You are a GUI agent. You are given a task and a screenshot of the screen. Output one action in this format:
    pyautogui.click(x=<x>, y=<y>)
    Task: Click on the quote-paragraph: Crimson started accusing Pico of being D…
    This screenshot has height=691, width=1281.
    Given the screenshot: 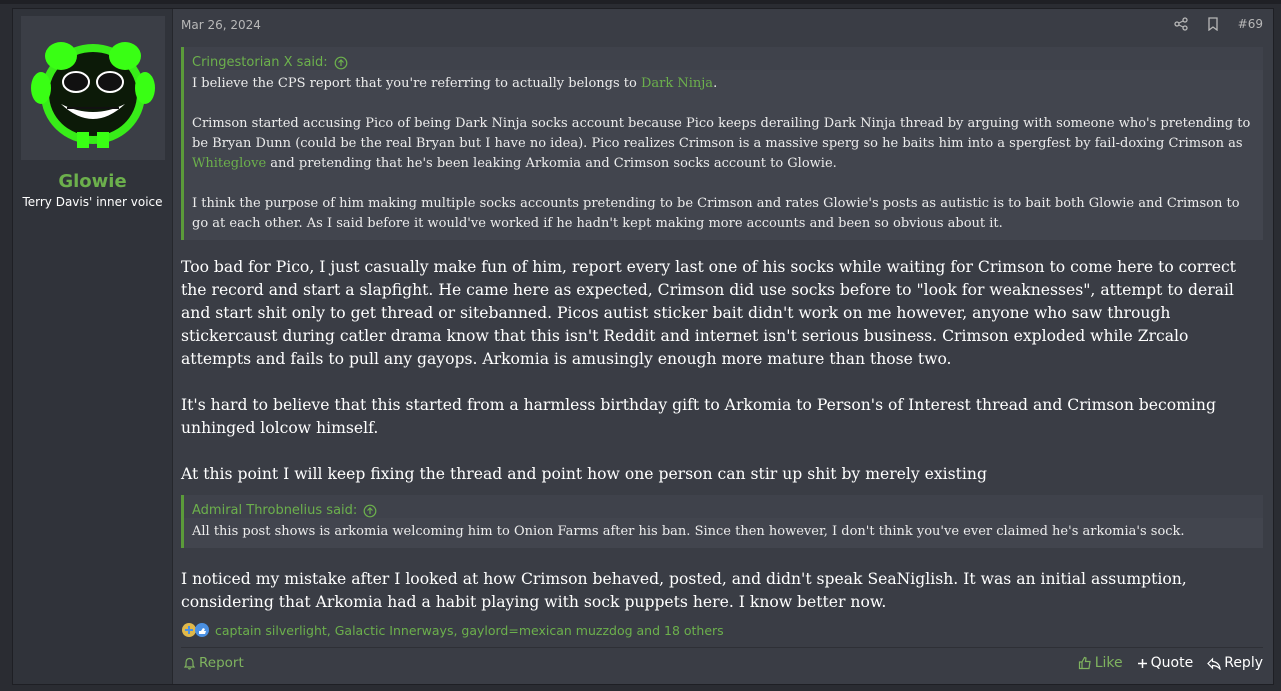 What is the action you would take?
    pyautogui.click(x=722, y=144)
    